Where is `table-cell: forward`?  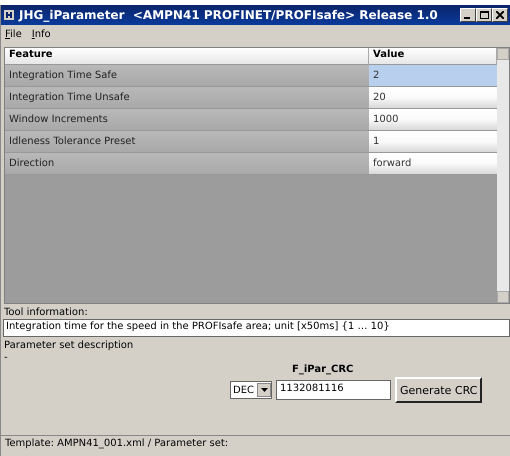
table-cell: forward is located at coordinates (433, 164).